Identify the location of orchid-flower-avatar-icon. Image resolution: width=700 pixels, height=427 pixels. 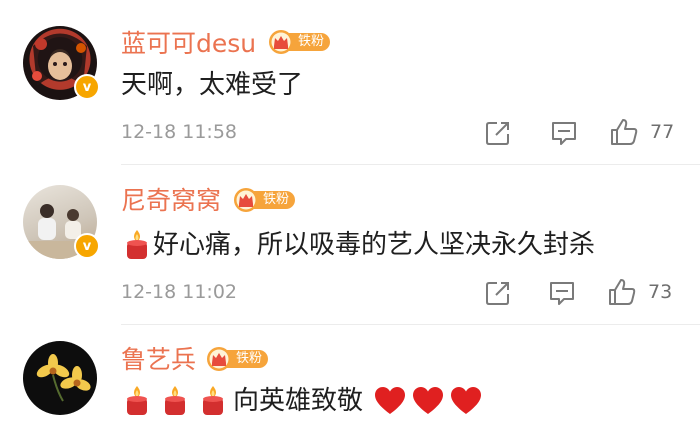
(63, 378).